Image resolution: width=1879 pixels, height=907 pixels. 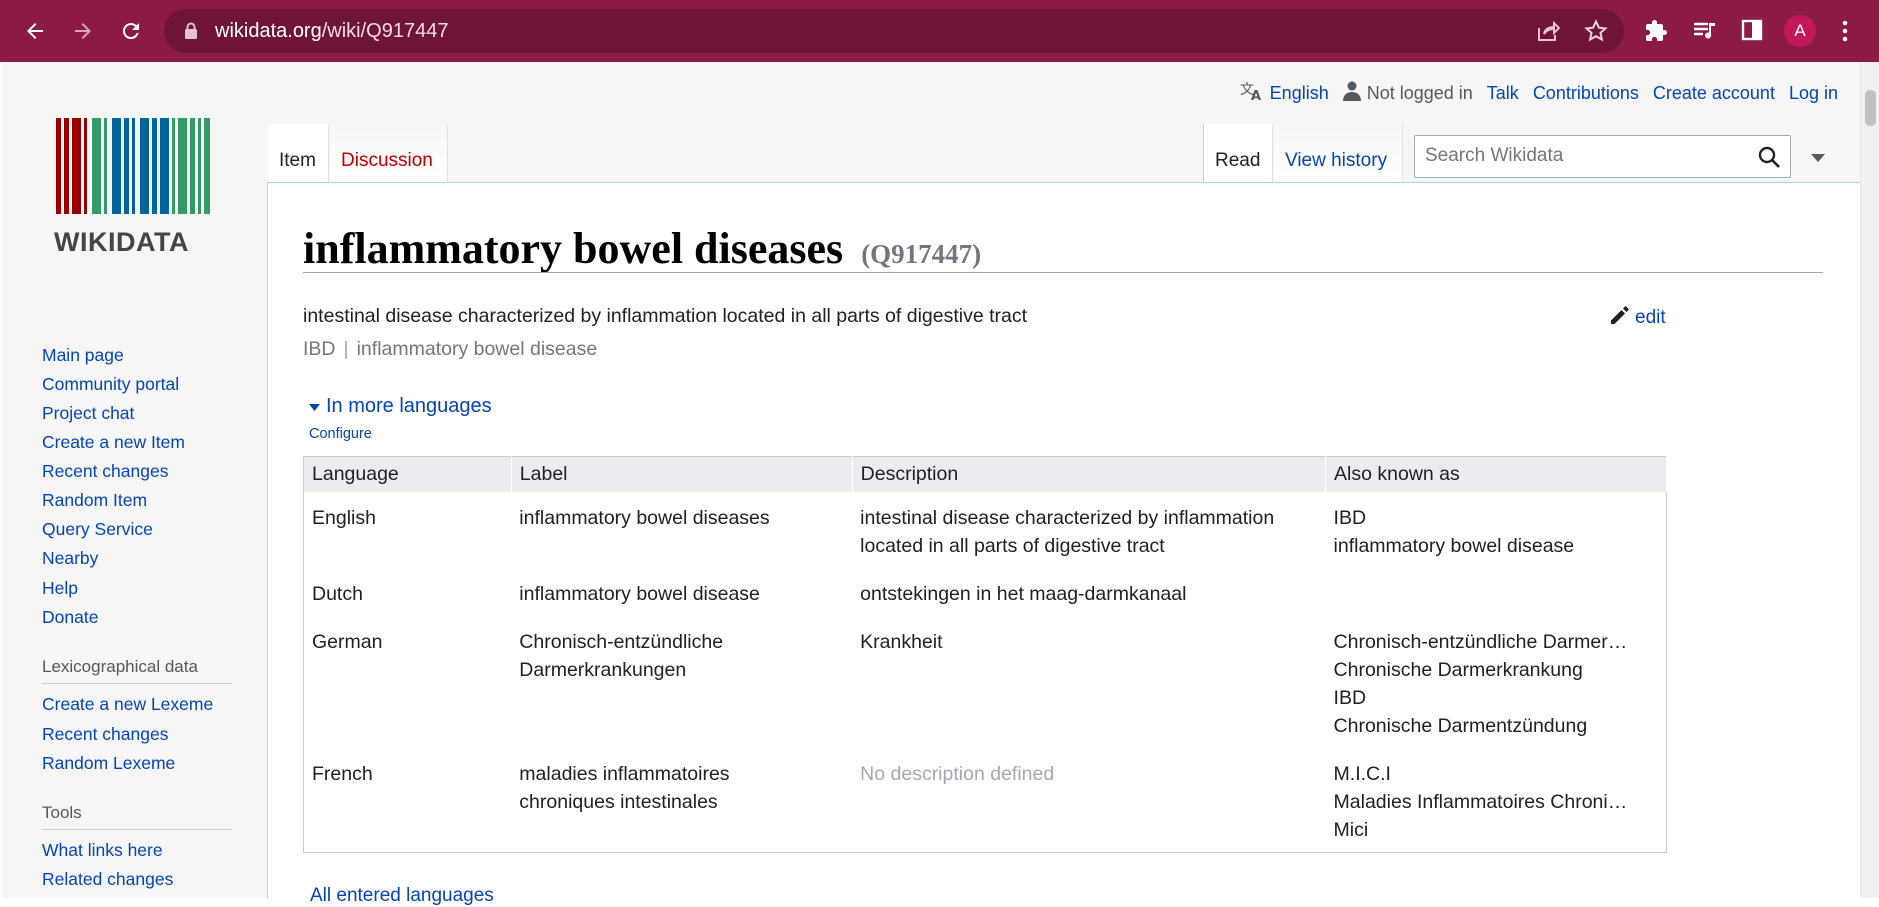 What do you see at coordinates (644, 518) in the screenshot?
I see `label-cell: inflammatory bowel diseases` at bounding box center [644, 518].